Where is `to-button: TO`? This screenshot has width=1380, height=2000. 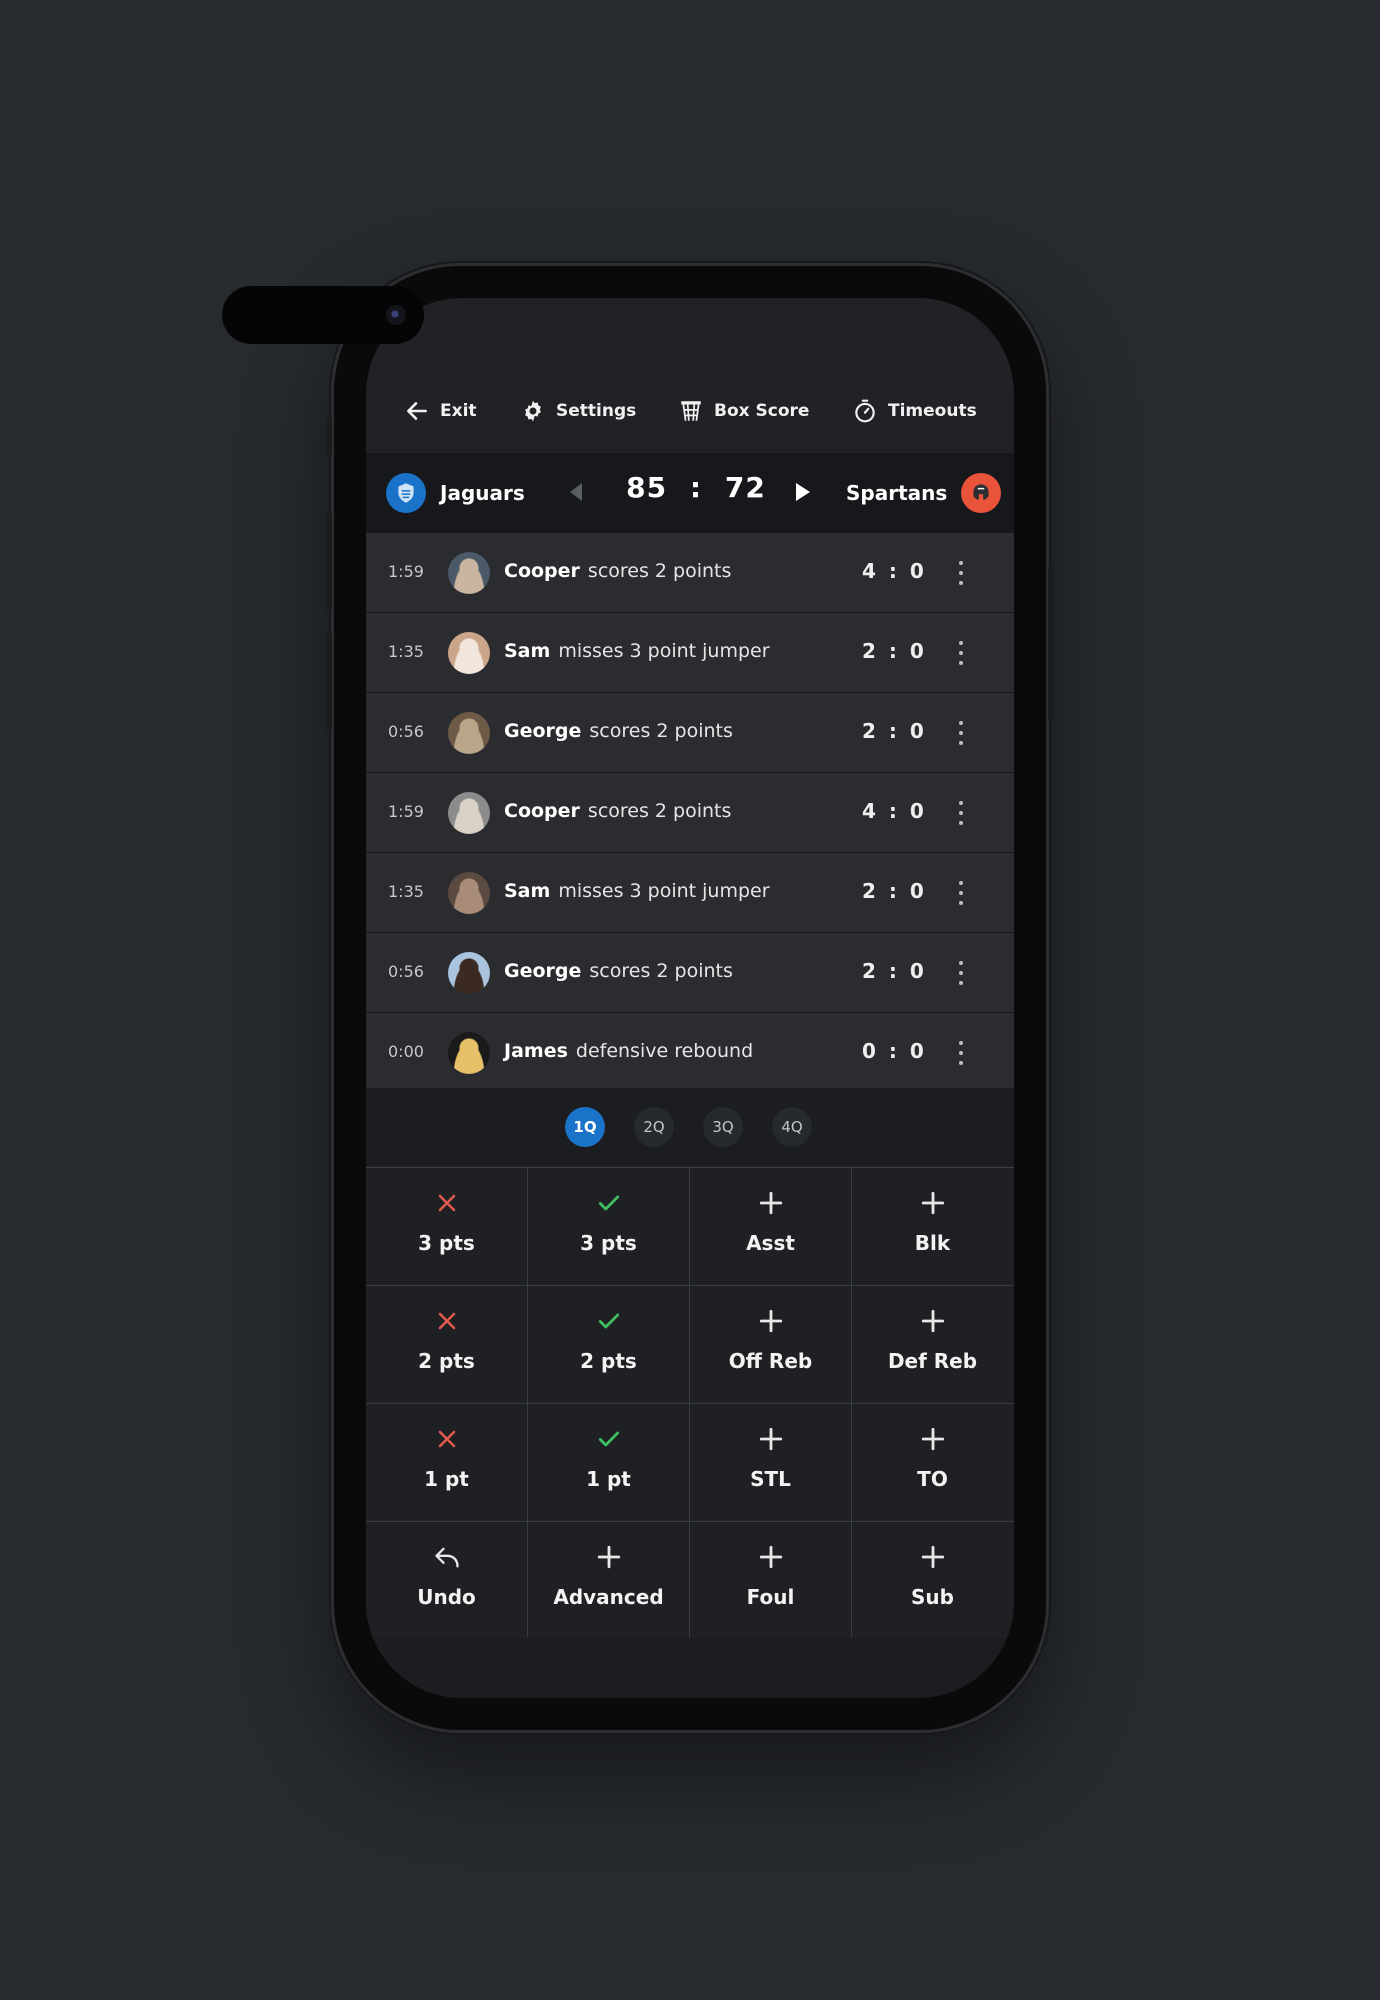
to-button: TO is located at coordinates (932, 1461).